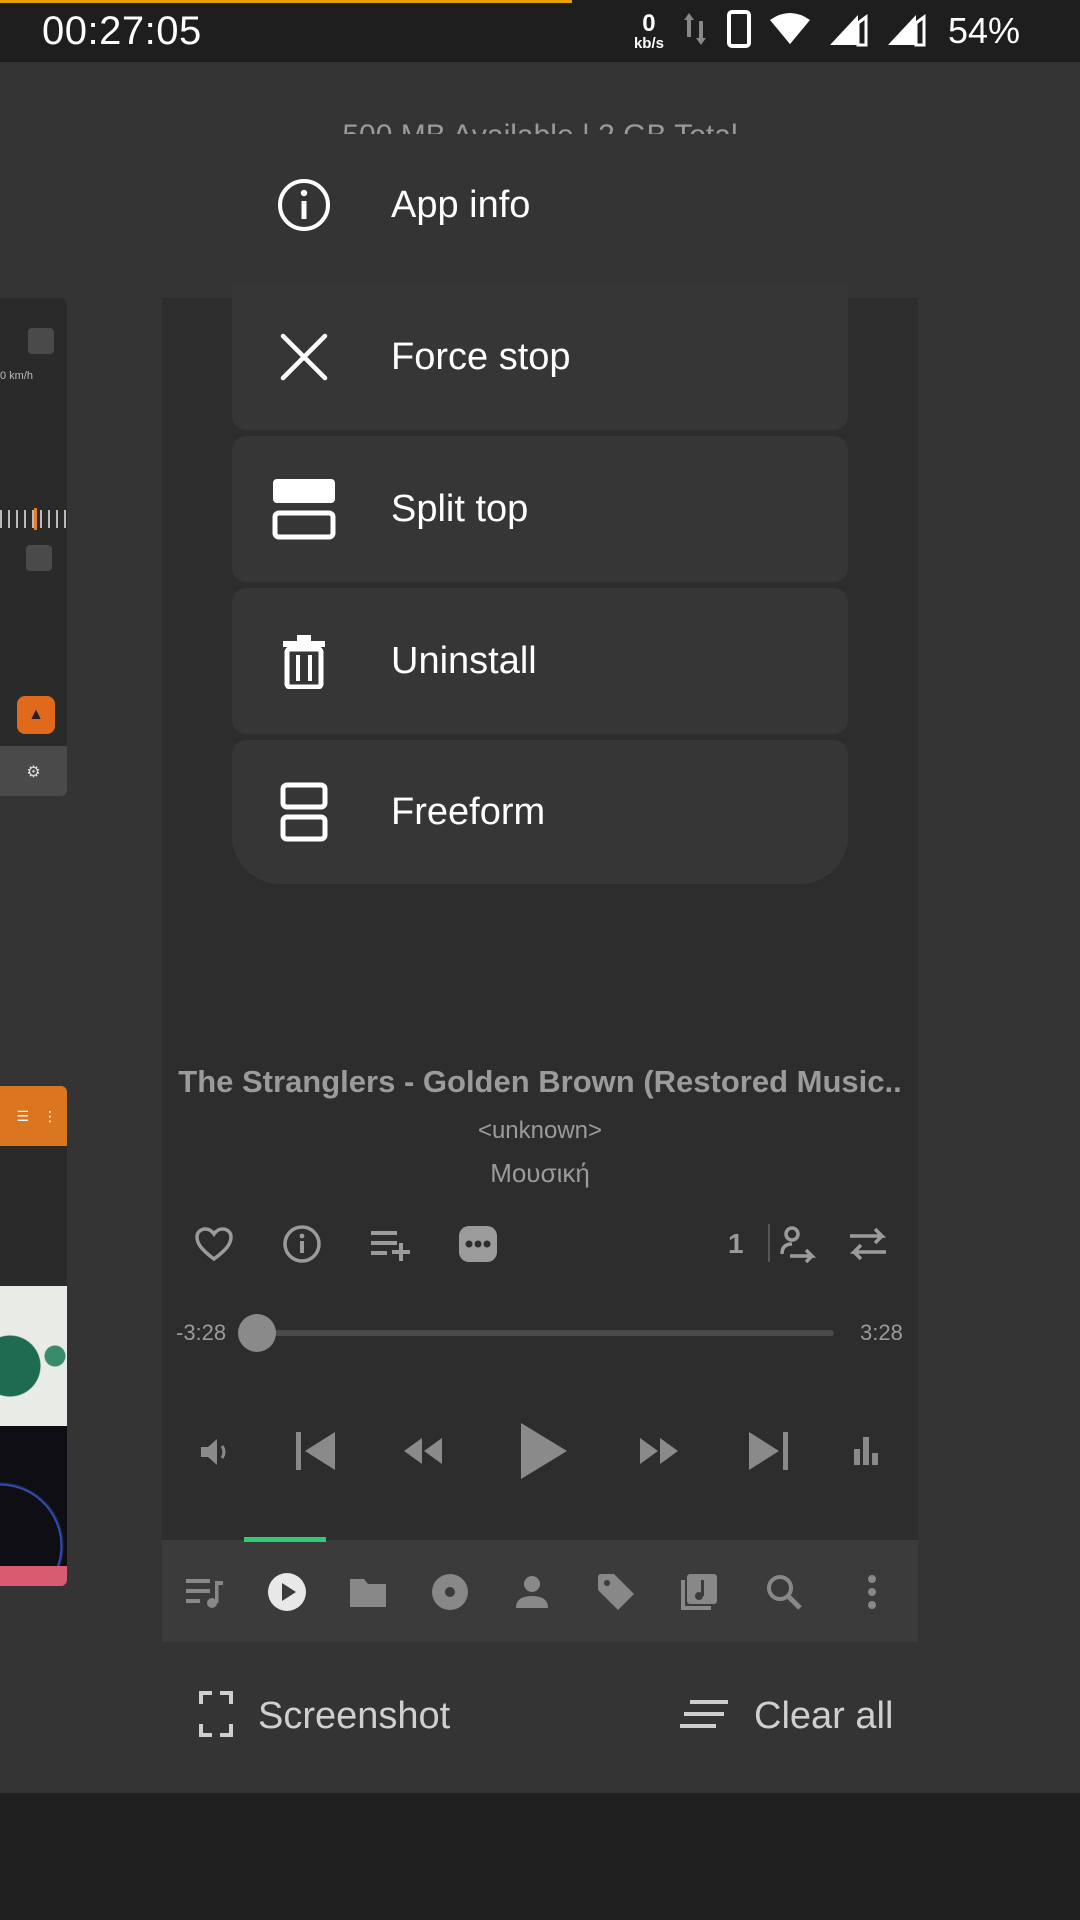  Describe the element at coordinates (33, 1356) in the screenshot. I see `thumbnail-art` at that location.